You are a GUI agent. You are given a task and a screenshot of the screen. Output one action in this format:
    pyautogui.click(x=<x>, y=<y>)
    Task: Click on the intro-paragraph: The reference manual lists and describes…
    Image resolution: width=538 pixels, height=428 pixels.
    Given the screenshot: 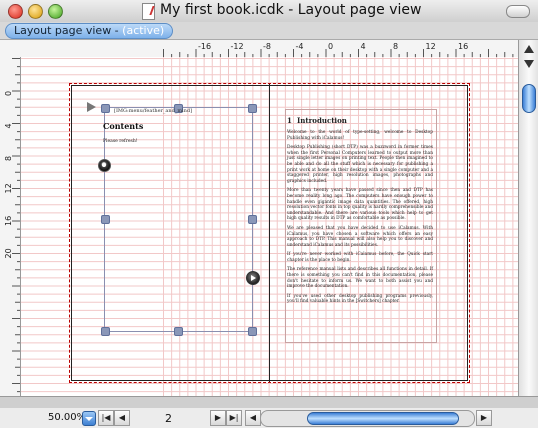 What is the action you would take?
    pyautogui.click(x=360, y=278)
    